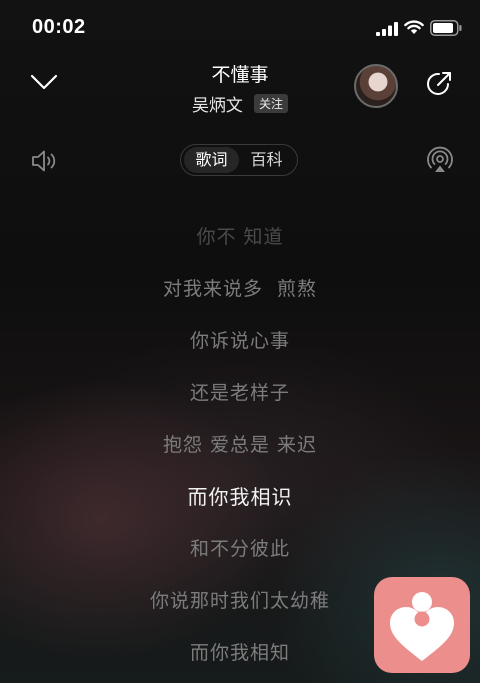 This screenshot has width=480, height=683. I want to click on lyric-line: 对我来说多 煎熬, so click(240, 296).